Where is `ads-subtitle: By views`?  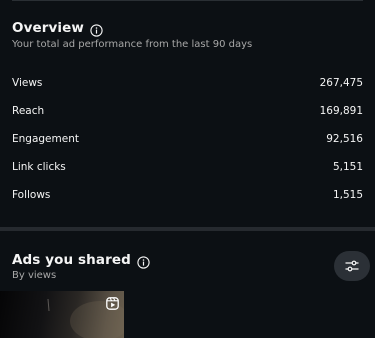 ads-subtitle: By views is located at coordinates (34, 275).